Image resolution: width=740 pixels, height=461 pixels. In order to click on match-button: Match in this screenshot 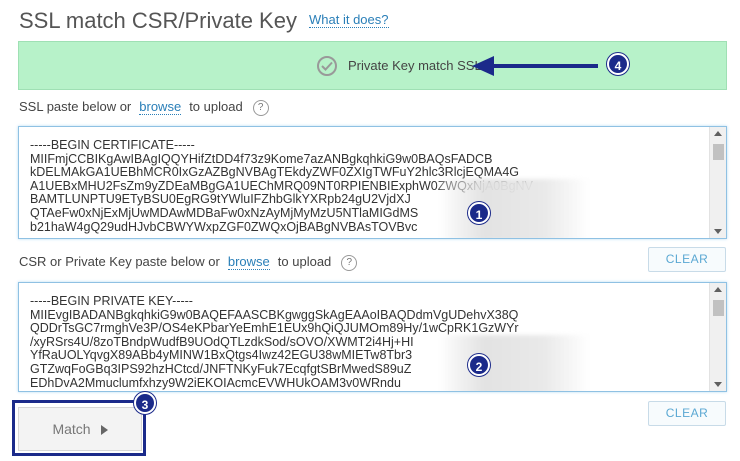, I will do `click(80, 429)`.